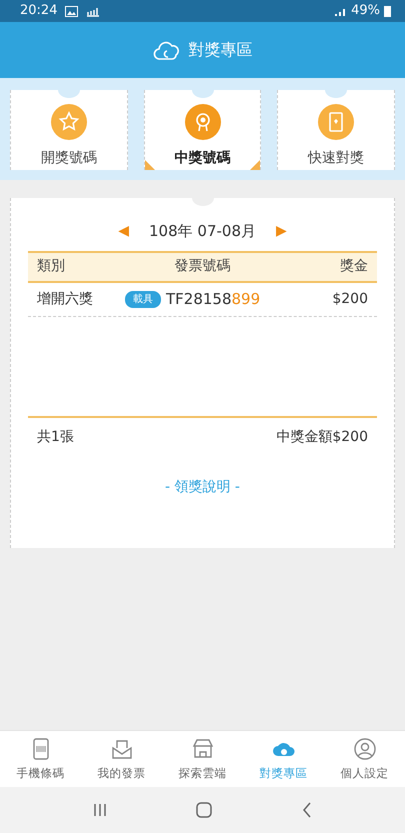 This screenshot has width=405, height=833. I want to click on medal-icon, so click(202, 122).